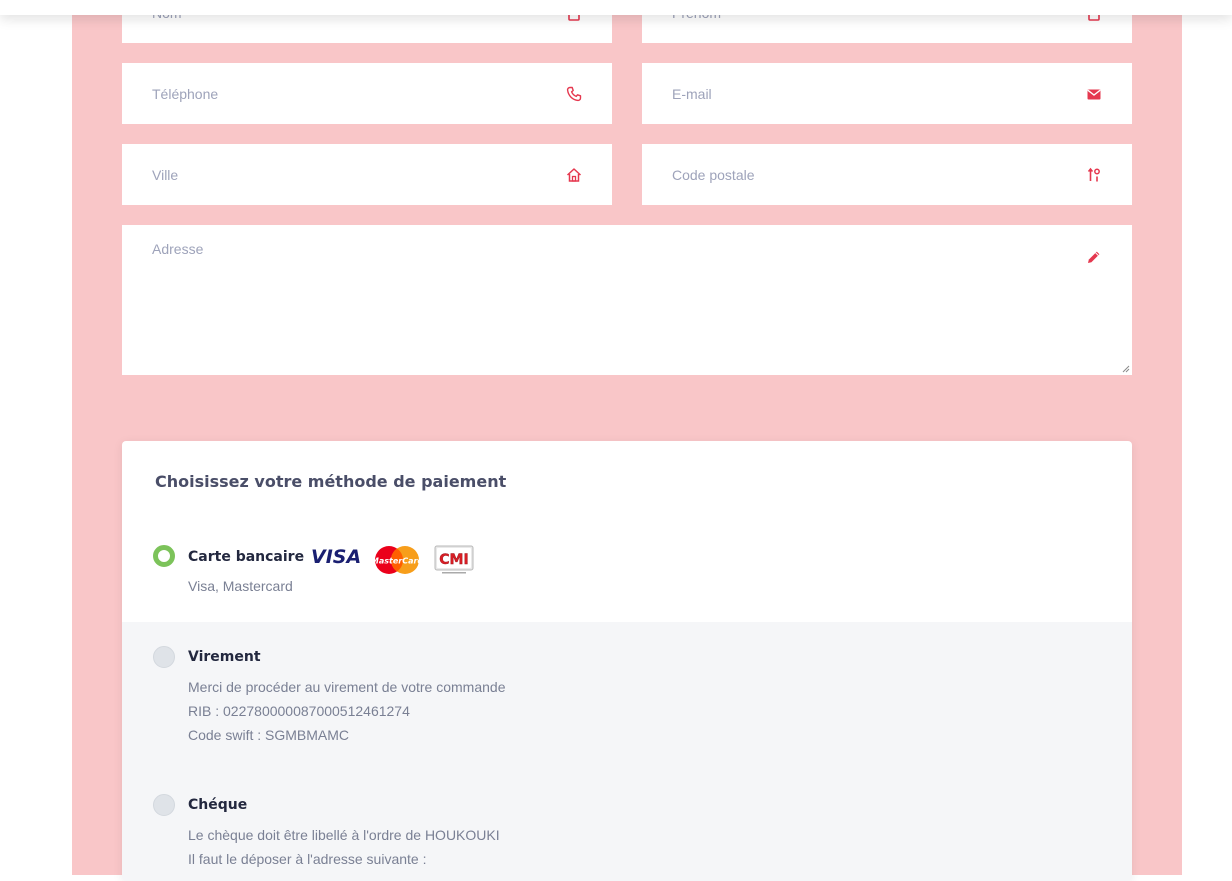  I want to click on cmi-logo: CMI, so click(454, 559).